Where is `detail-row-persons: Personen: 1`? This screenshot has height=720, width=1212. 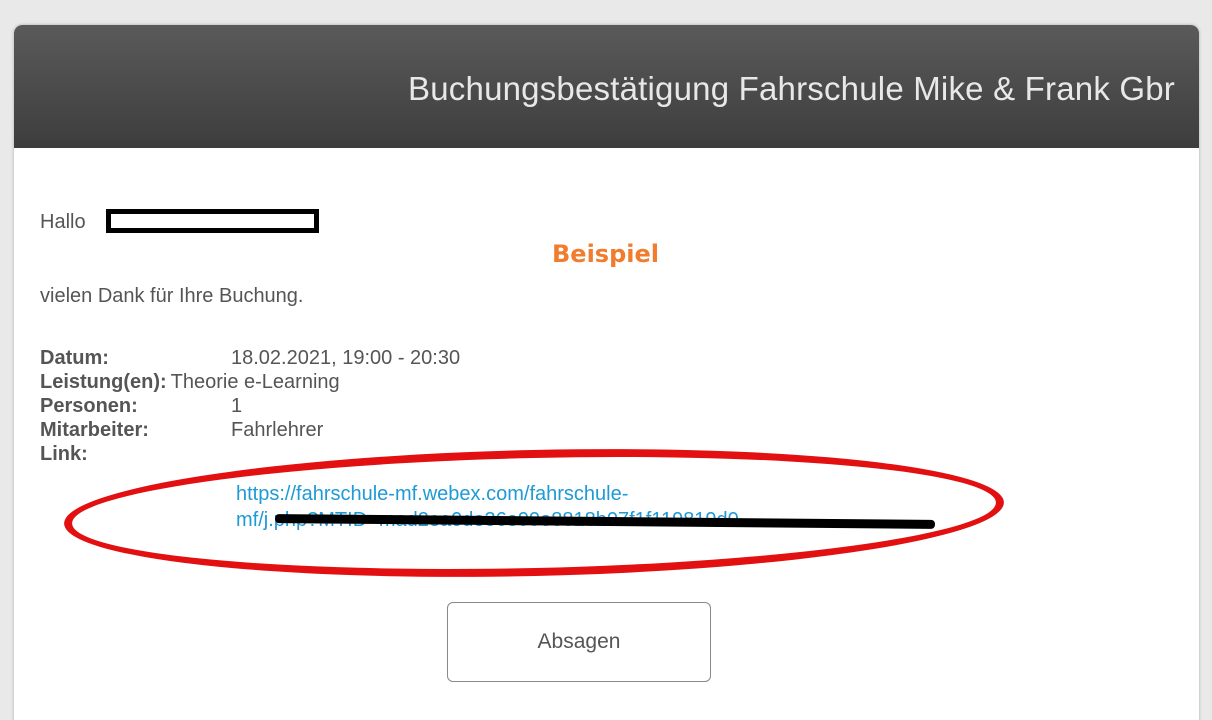 detail-row-persons: Personen: 1 is located at coordinates (250, 406).